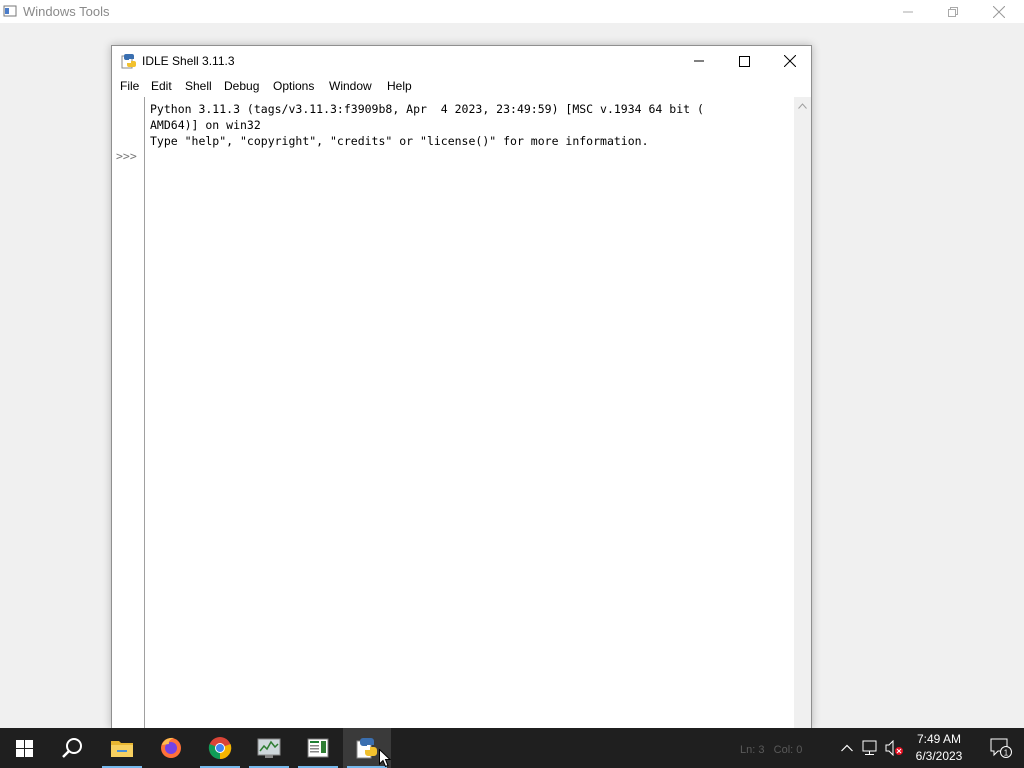 This screenshot has width=1024, height=768. Describe the element at coordinates (128, 413) in the screenshot. I see `prompt-gutter: >>>` at that location.